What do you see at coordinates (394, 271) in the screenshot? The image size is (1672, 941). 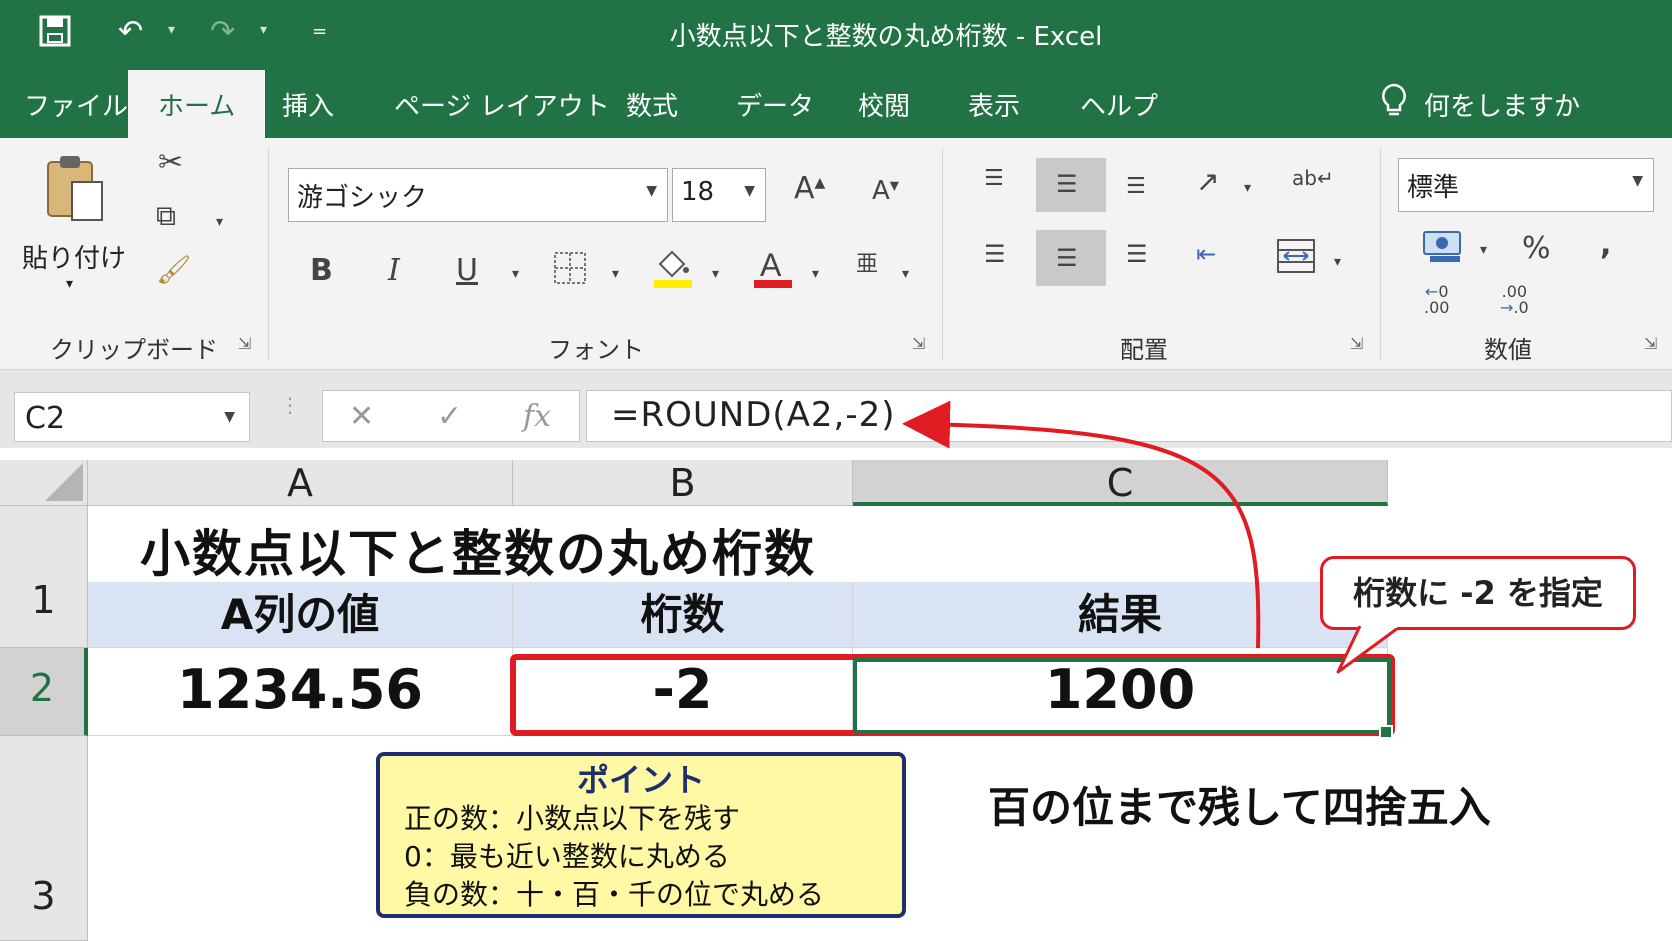 I see `italic-icon: I` at bounding box center [394, 271].